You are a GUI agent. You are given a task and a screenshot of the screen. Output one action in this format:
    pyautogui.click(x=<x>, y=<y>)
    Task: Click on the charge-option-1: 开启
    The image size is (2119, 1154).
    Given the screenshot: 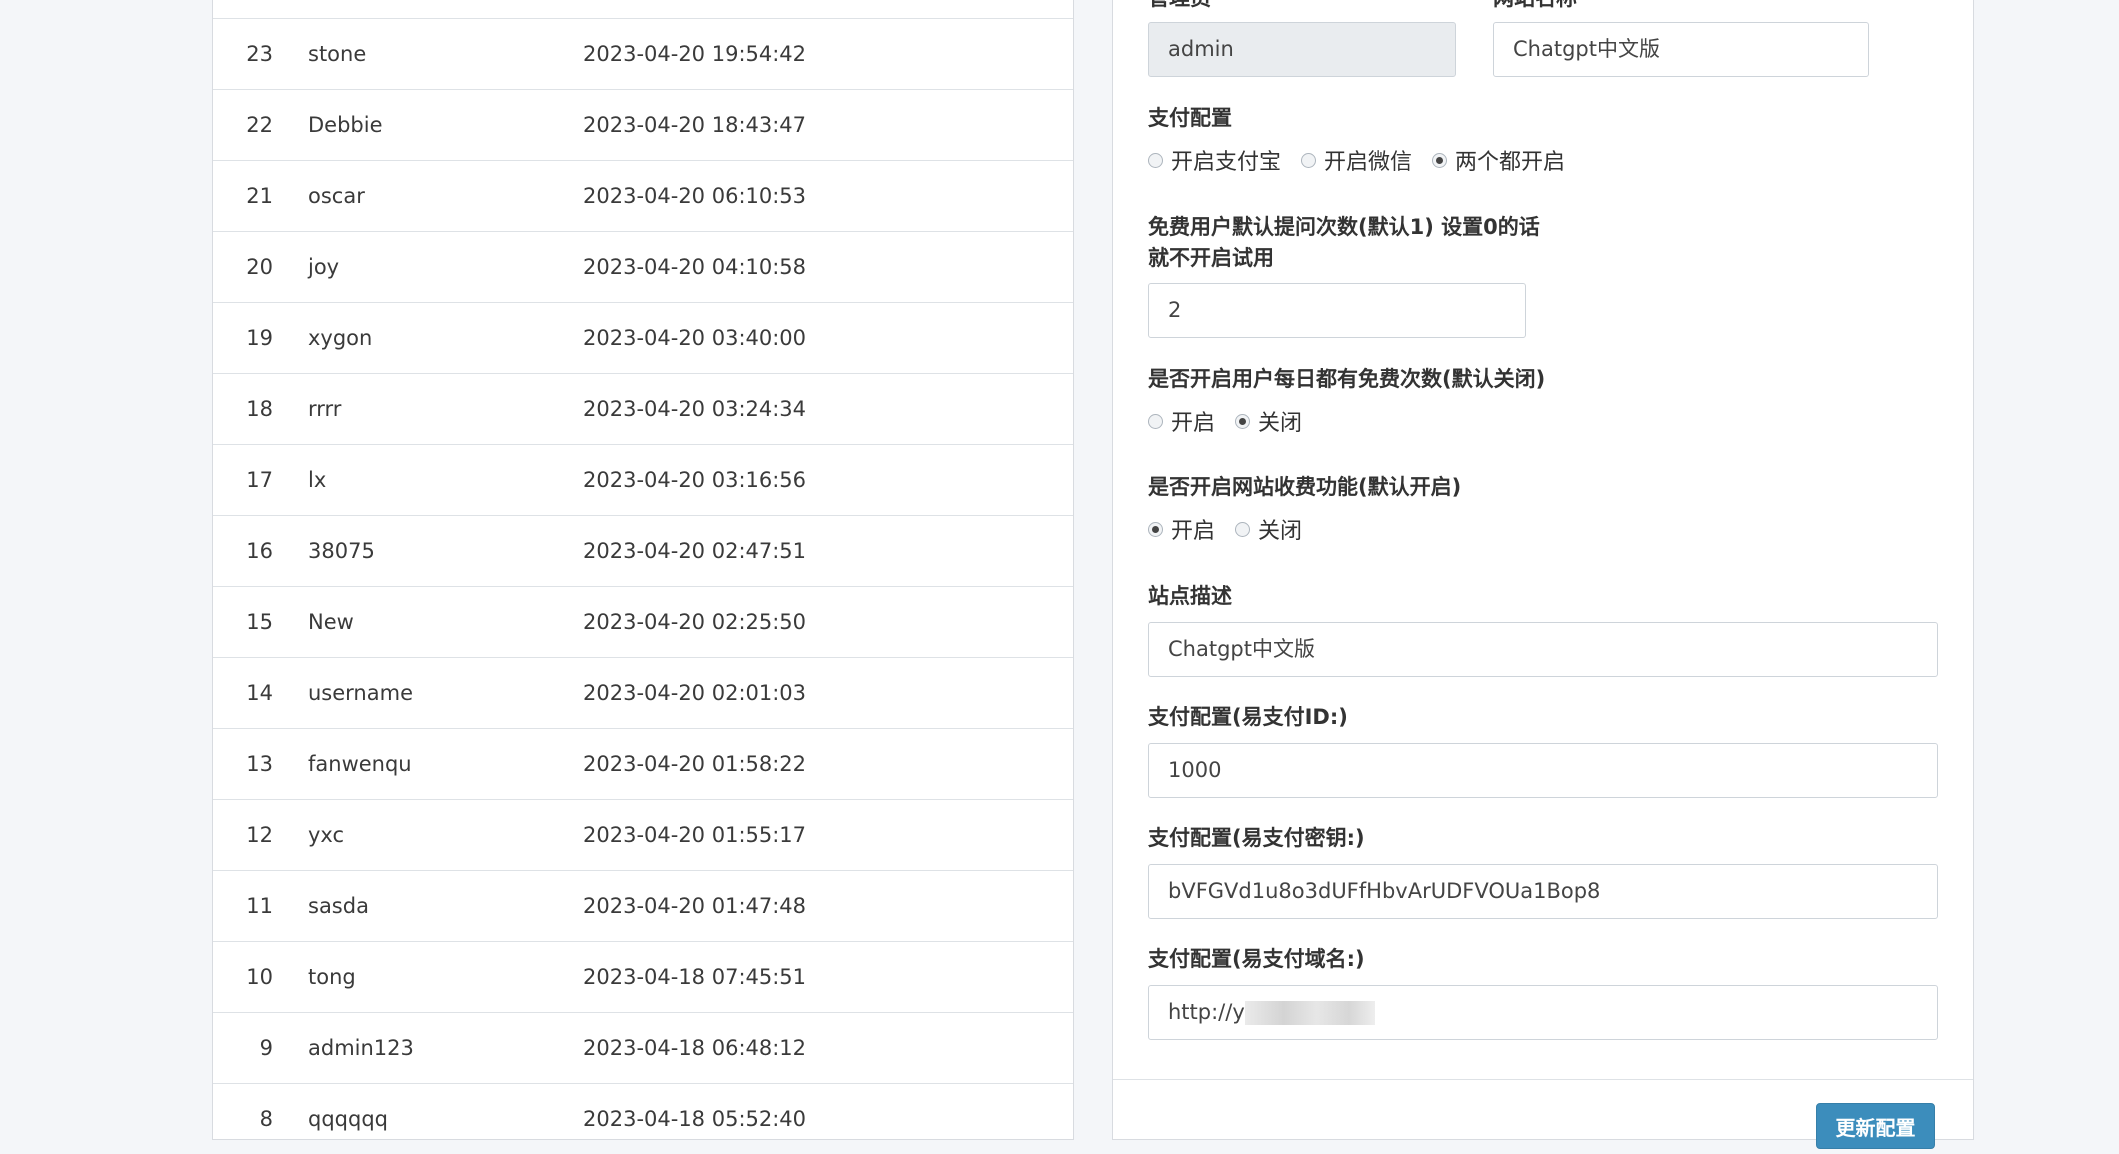 What is the action you would take?
    pyautogui.click(x=1181, y=529)
    